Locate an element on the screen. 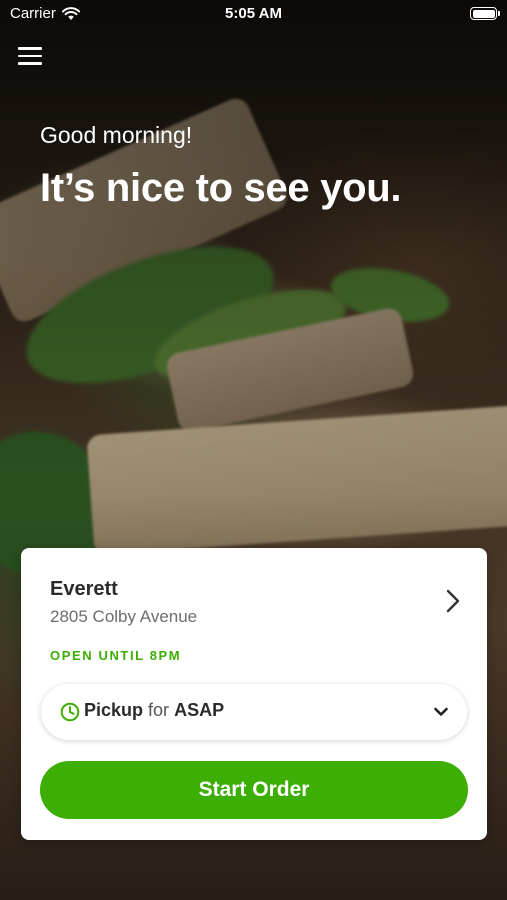 The image size is (507, 900). clock-icon is located at coordinates (70, 712).